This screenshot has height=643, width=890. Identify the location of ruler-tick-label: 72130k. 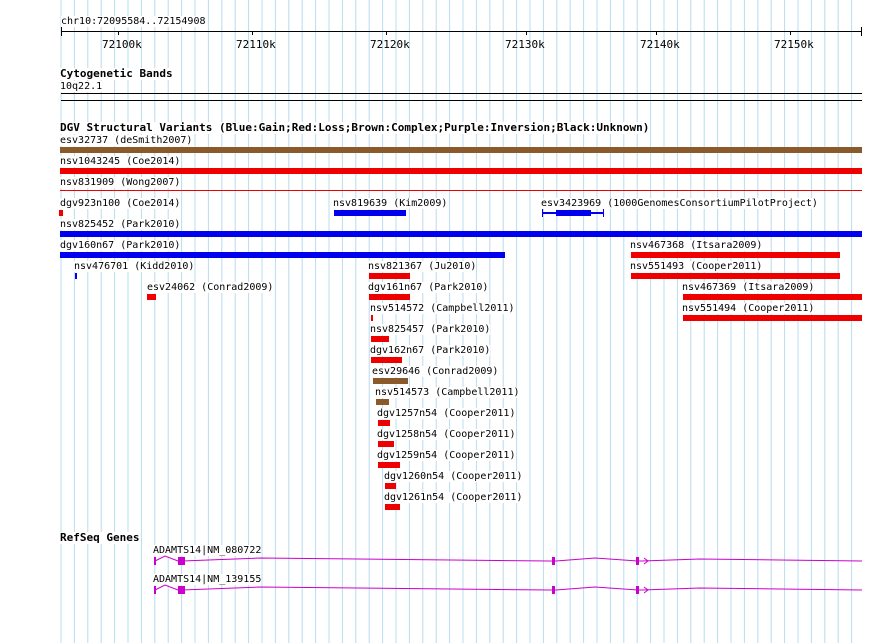
(525, 44).